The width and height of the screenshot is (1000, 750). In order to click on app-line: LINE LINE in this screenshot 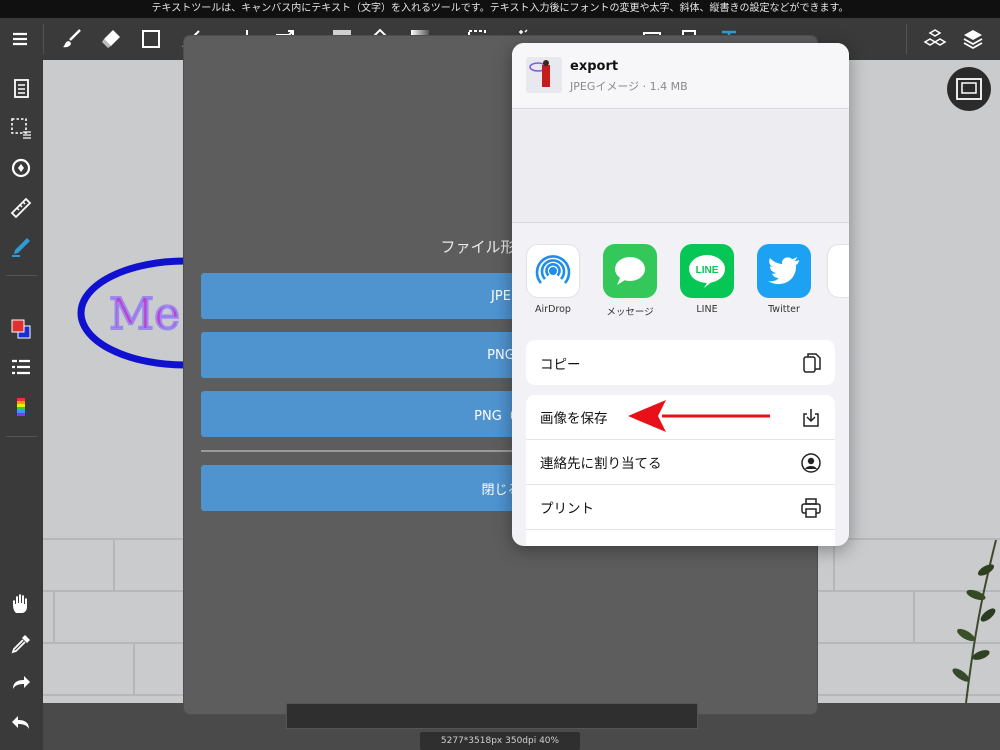, I will do `click(707, 279)`.